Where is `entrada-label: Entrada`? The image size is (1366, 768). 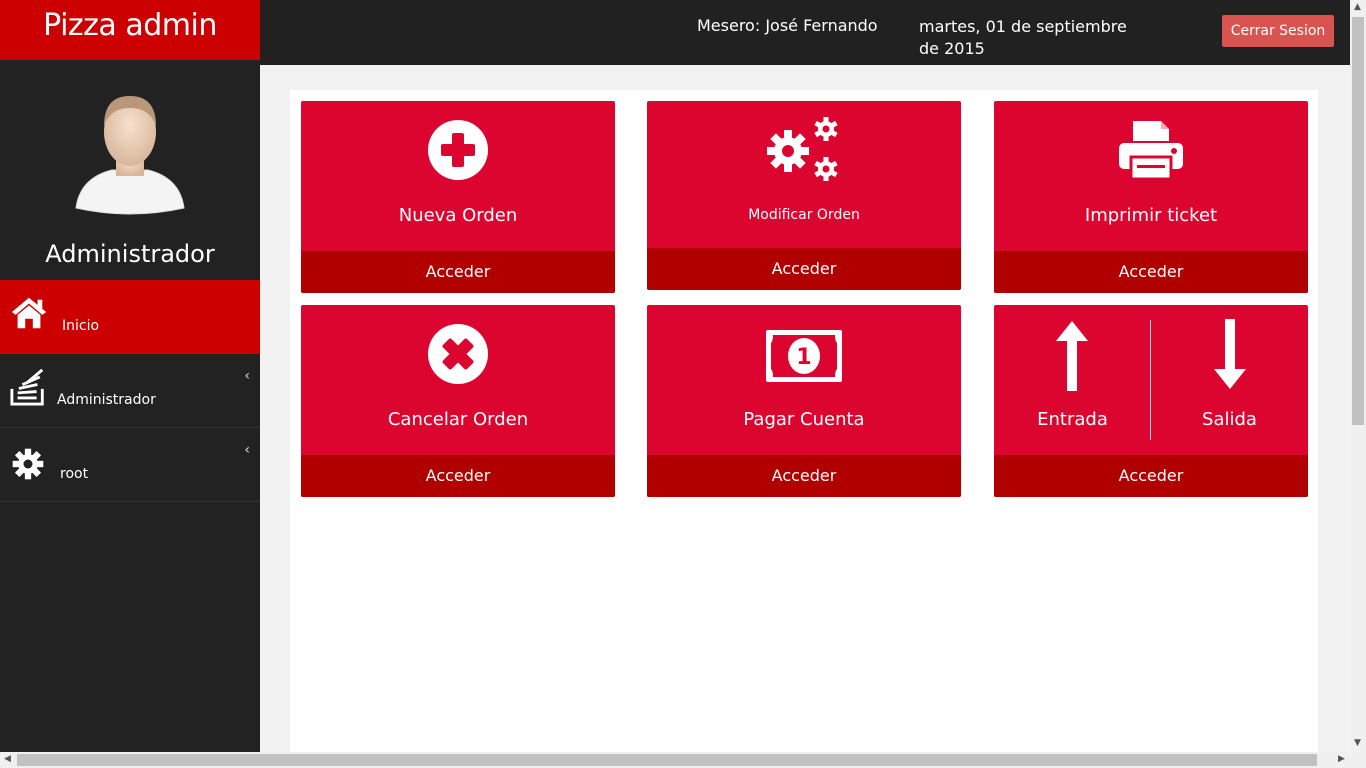 entrada-label: Entrada is located at coordinates (1072, 419).